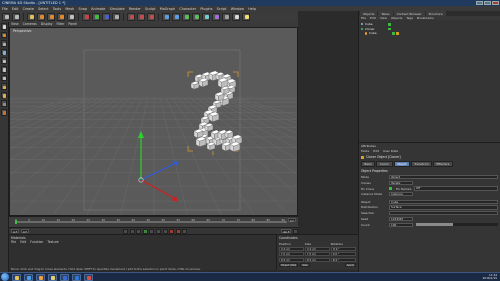 The height and width of the screenshot is (281, 500). Describe the element at coordinates (117, 9) in the screenshot. I see `menu-simulate: Simulate` at that location.